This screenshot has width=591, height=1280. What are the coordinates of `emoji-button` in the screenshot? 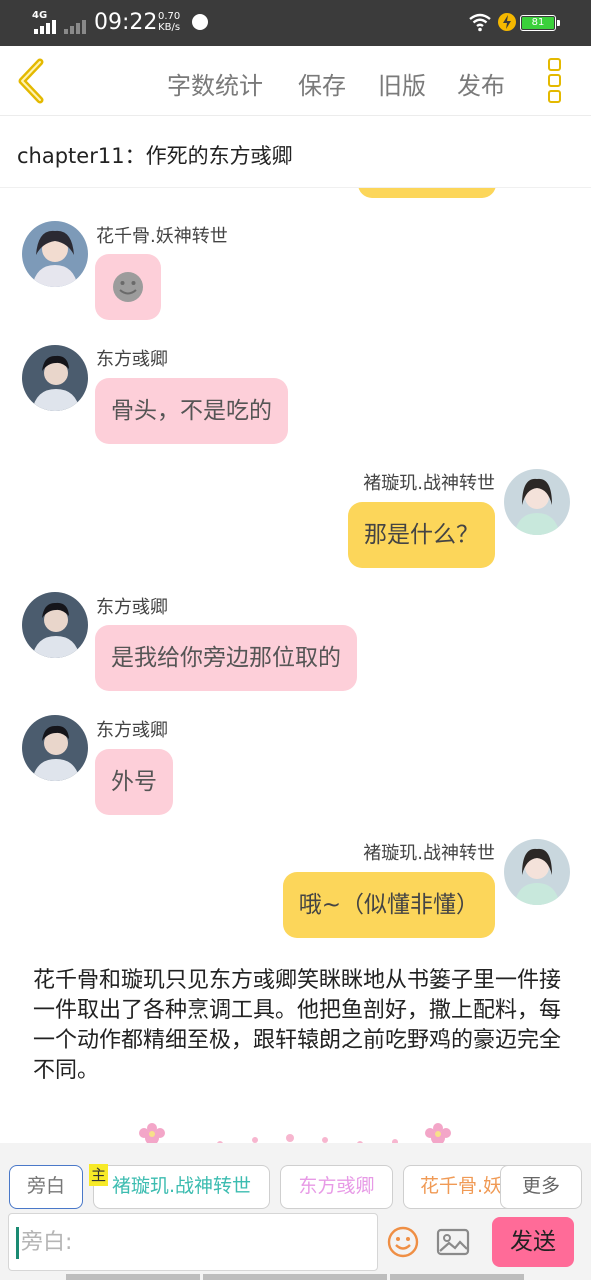 It's located at (403, 1242).